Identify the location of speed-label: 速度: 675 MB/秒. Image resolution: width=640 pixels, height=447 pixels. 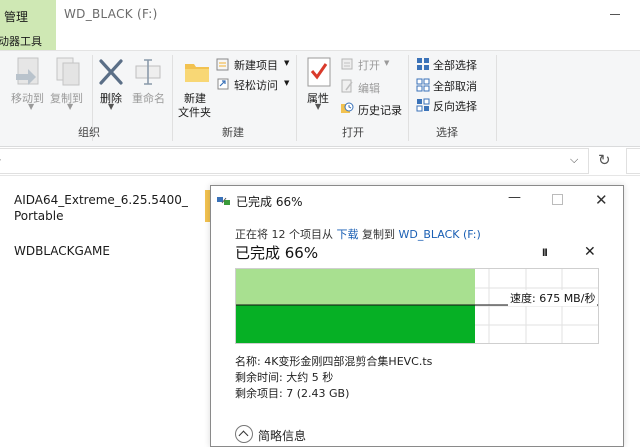
(553, 298).